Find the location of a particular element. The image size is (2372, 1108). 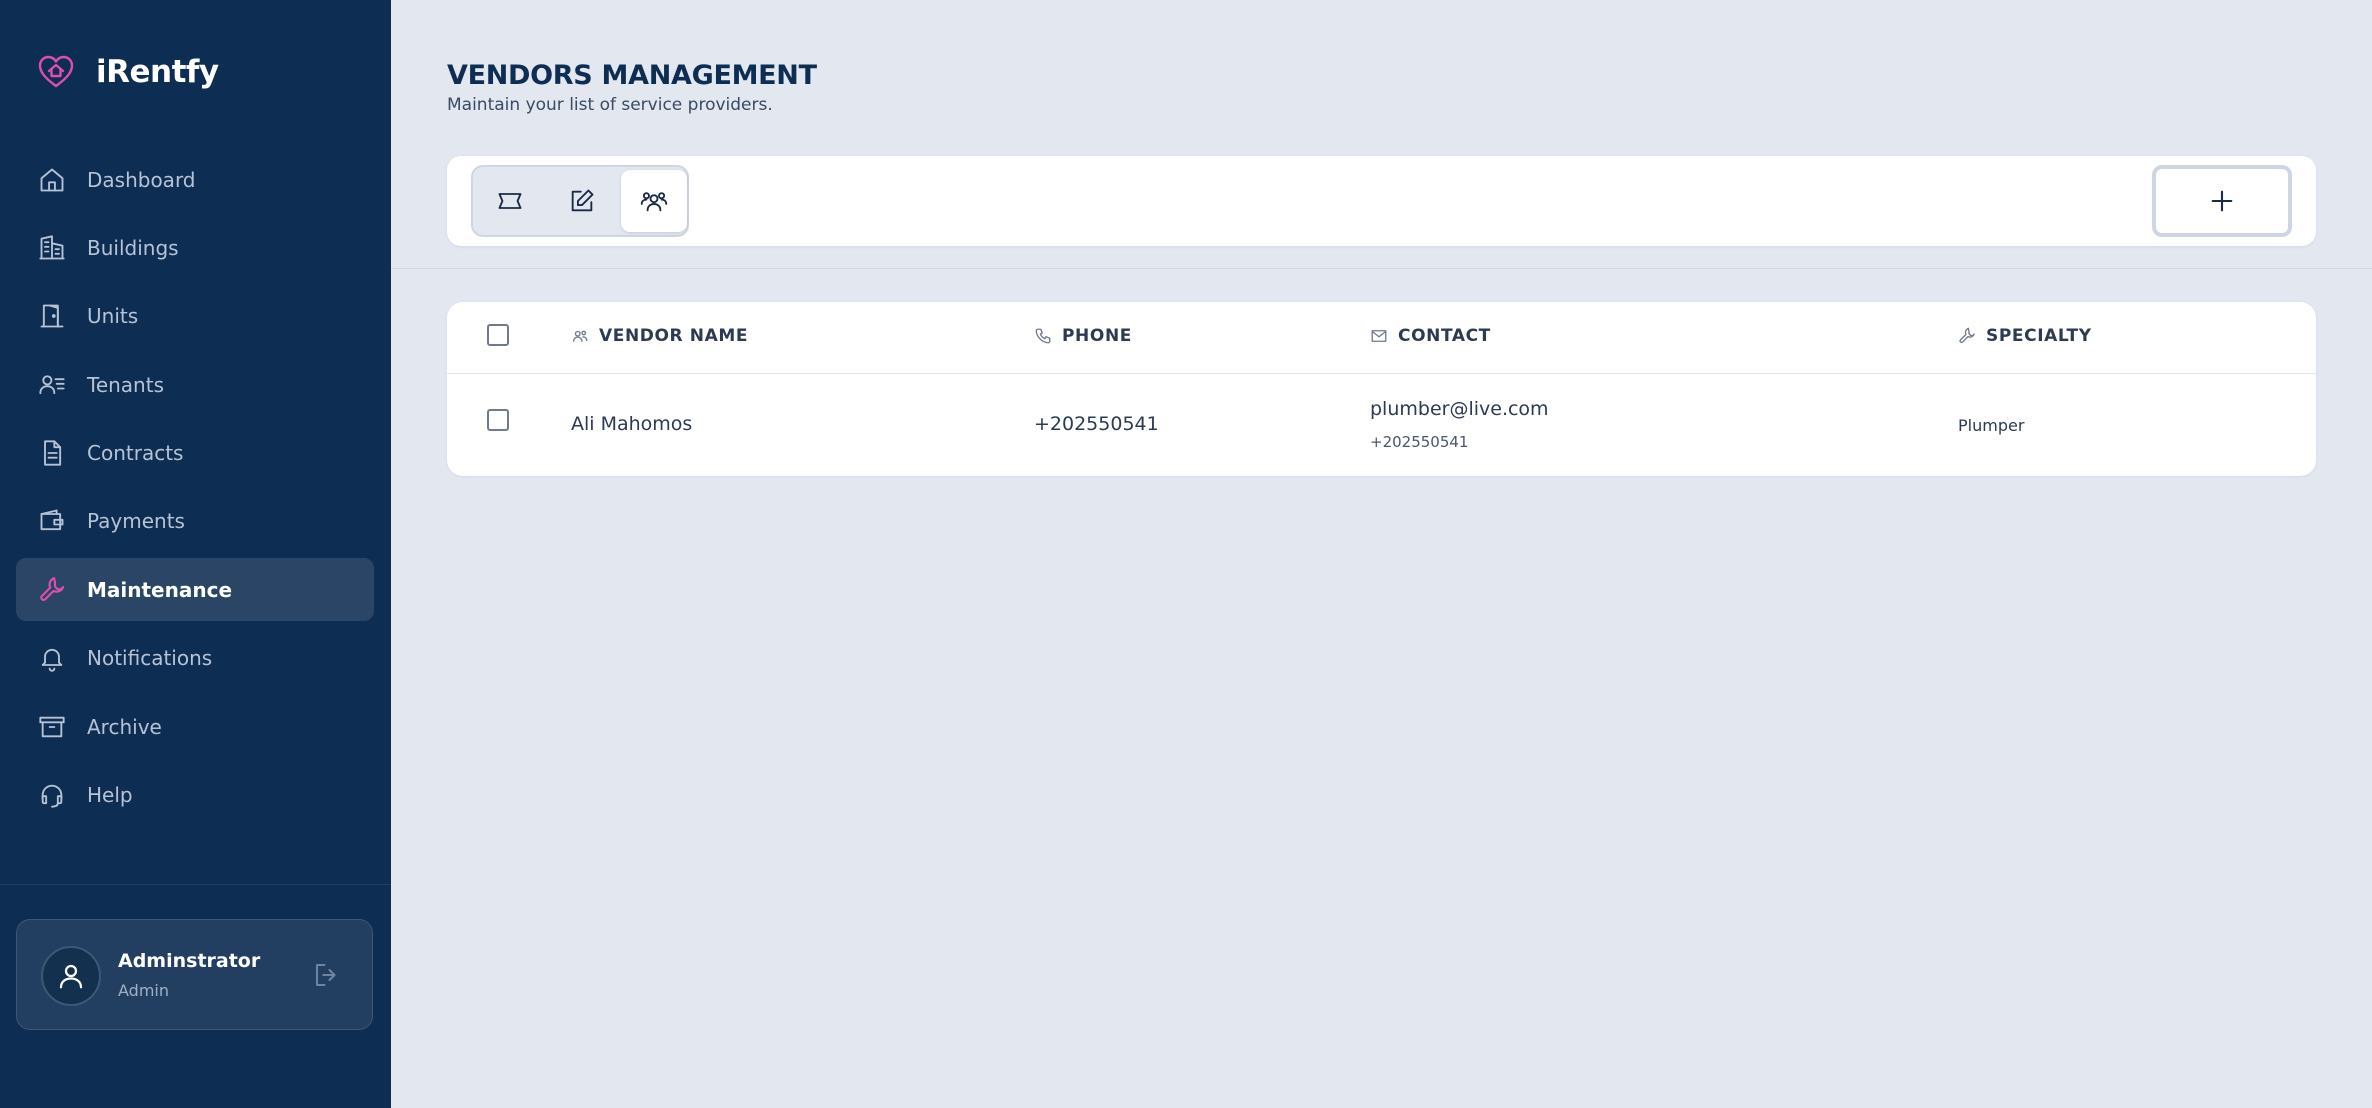

content-divider is located at coordinates (1381, 268).